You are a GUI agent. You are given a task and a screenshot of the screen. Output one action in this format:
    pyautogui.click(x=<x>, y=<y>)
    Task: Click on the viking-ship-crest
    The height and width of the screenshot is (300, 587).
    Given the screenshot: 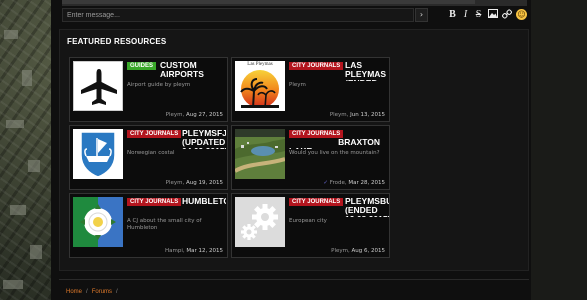 What is the action you would take?
    pyautogui.click(x=98, y=154)
    